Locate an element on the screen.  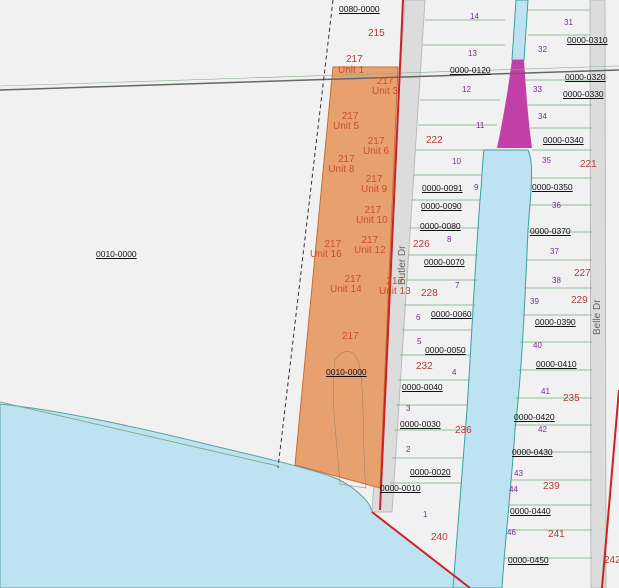
parcel-label: 0000-0430 is located at coordinates (532, 452).